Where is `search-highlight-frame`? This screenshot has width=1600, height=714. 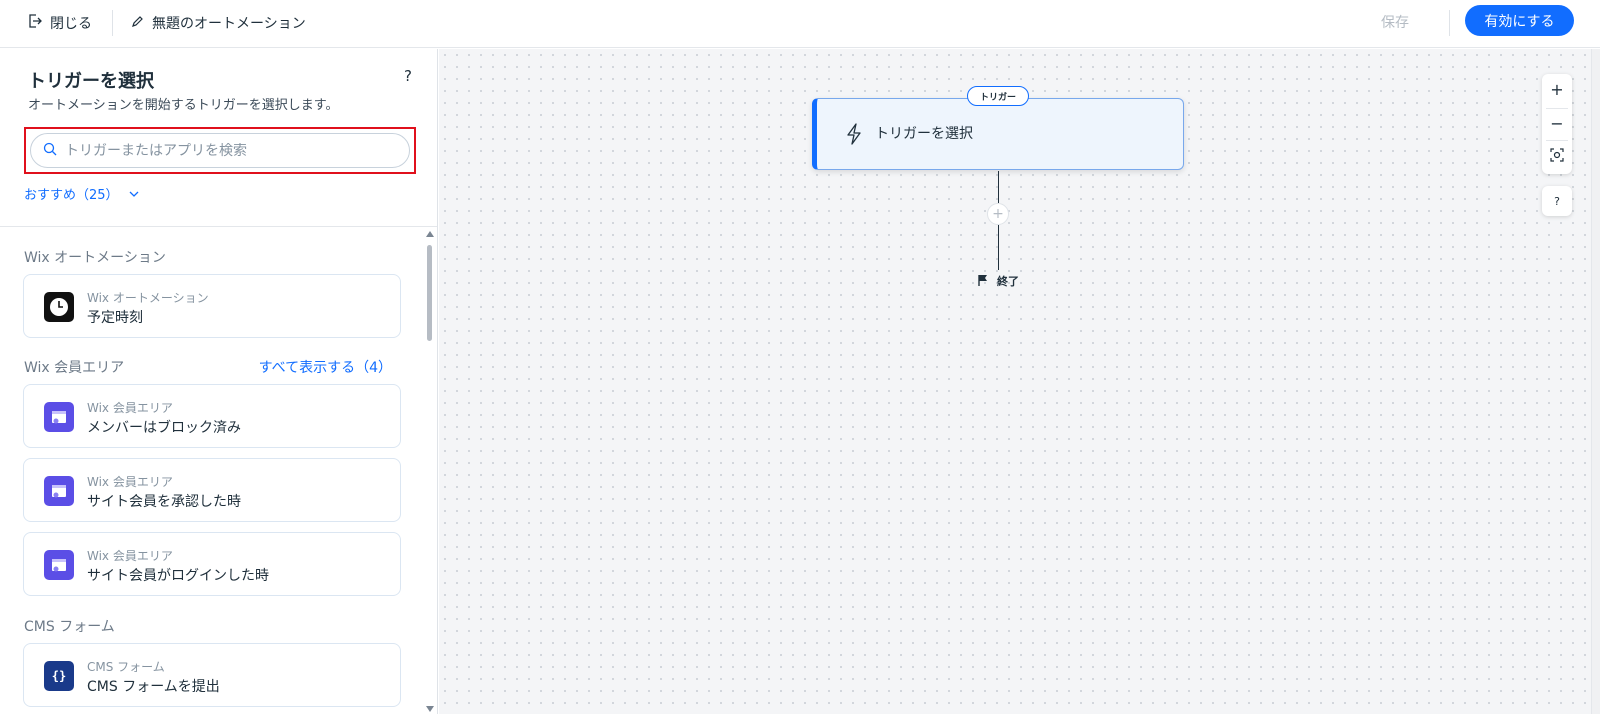 search-highlight-frame is located at coordinates (220, 150).